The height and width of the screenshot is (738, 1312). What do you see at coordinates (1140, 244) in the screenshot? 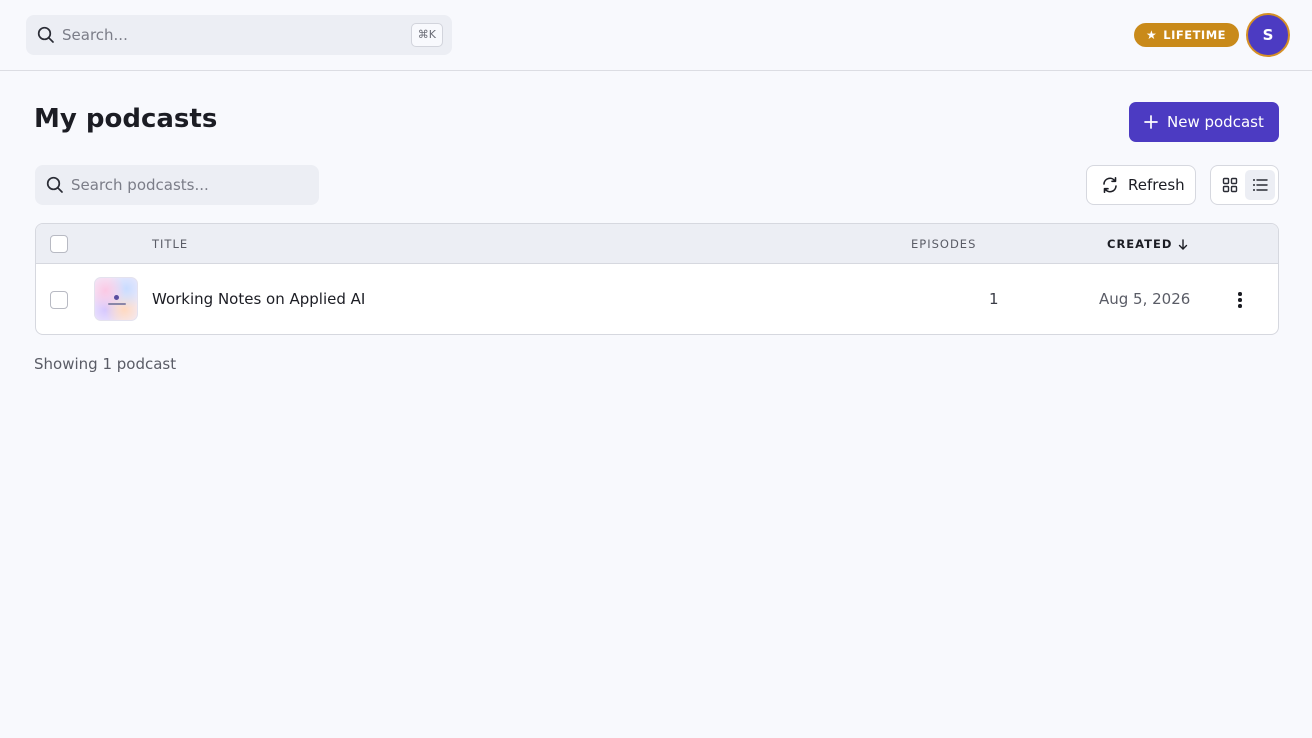
I see `column-created-label: CREATED` at bounding box center [1140, 244].